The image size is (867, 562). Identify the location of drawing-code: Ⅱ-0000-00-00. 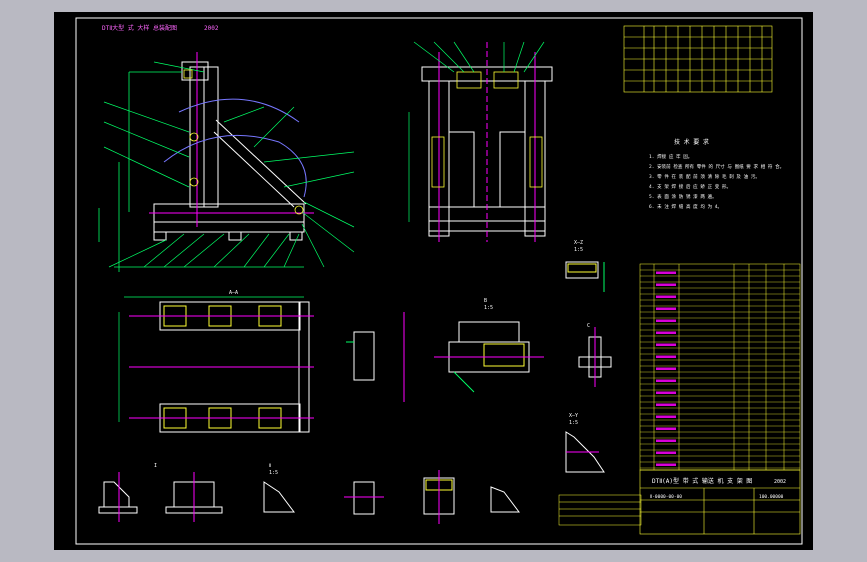
(666, 497).